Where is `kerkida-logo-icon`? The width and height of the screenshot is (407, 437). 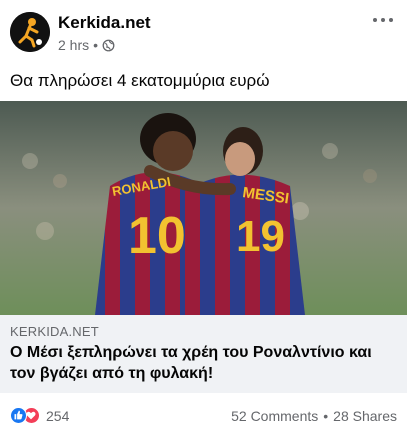 kerkida-logo-icon is located at coordinates (30, 32).